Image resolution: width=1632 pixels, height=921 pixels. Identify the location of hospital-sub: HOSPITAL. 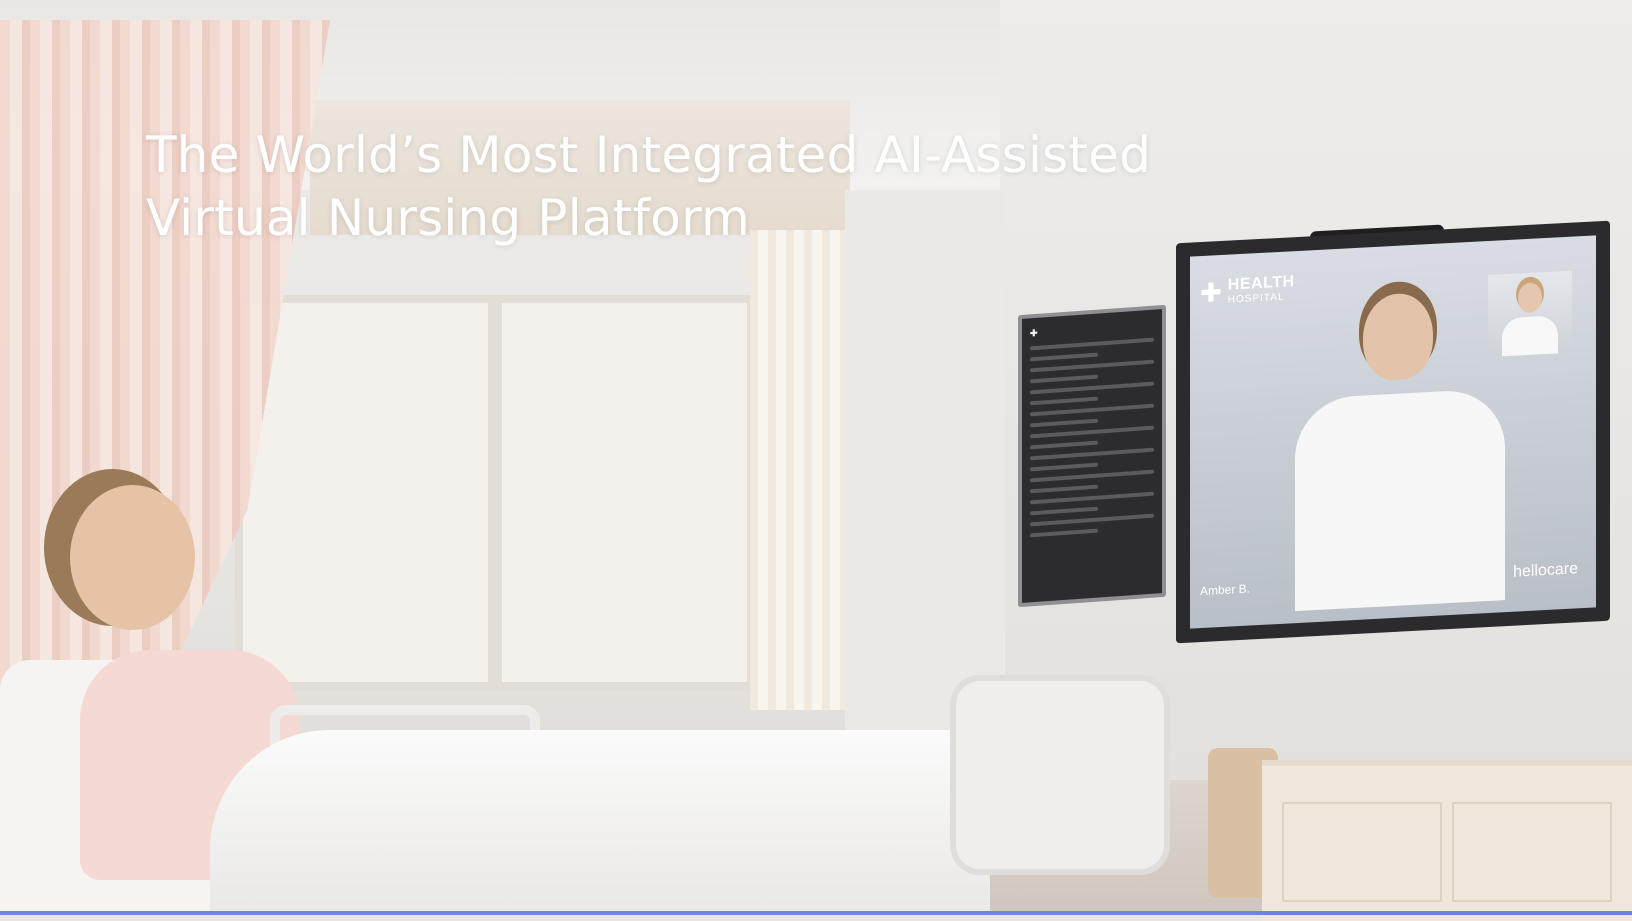
(1256, 298).